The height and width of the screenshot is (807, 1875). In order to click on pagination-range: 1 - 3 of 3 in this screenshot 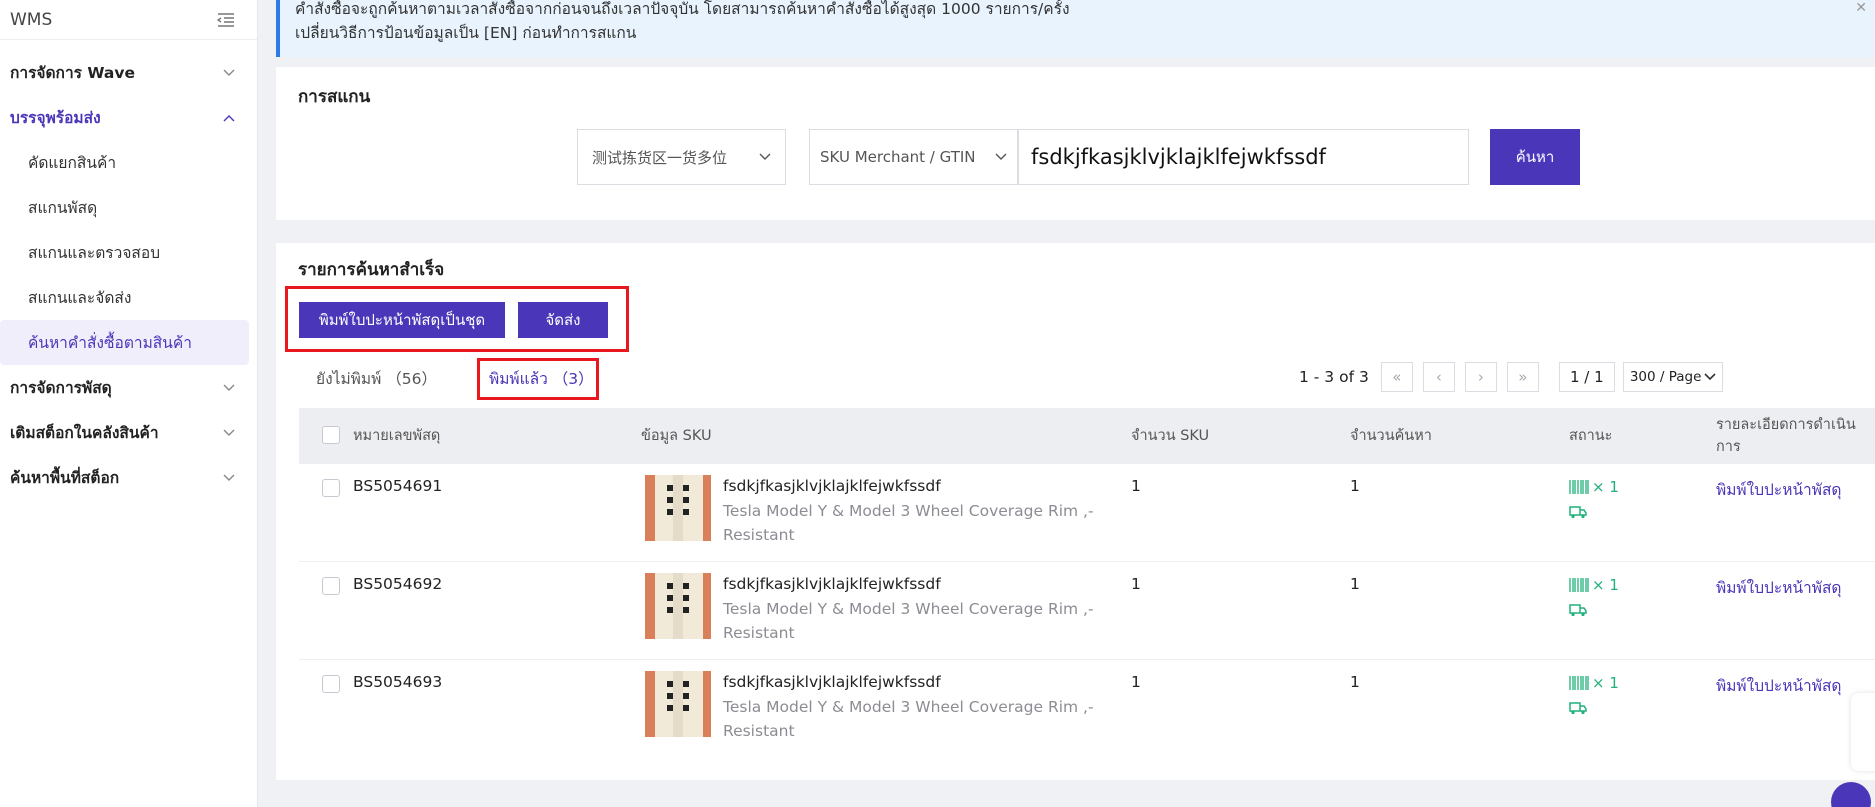, I will do `click(1334, 377)`.